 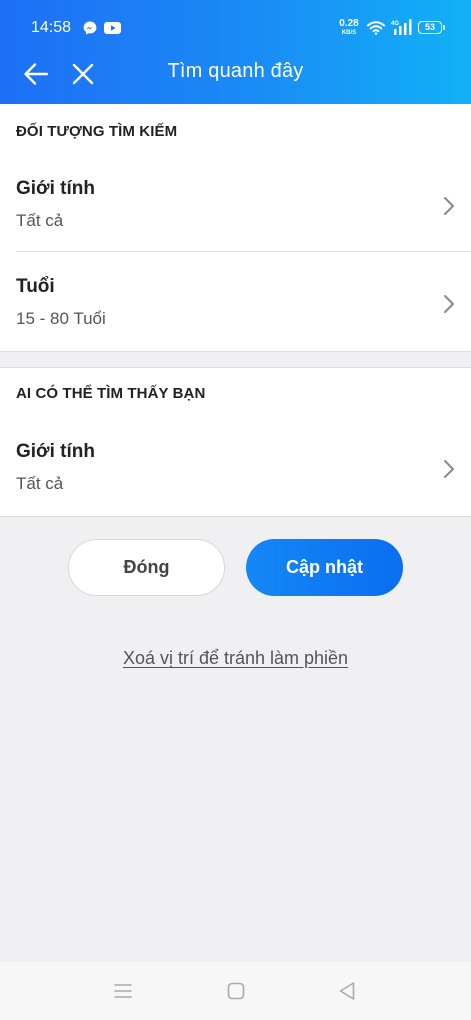 What do you see at coordinates (235, 658) in the screenshot?
I see `clear-location-link: Xoá vị trí để tránh làm phiền` at bounding box center [235, 658].